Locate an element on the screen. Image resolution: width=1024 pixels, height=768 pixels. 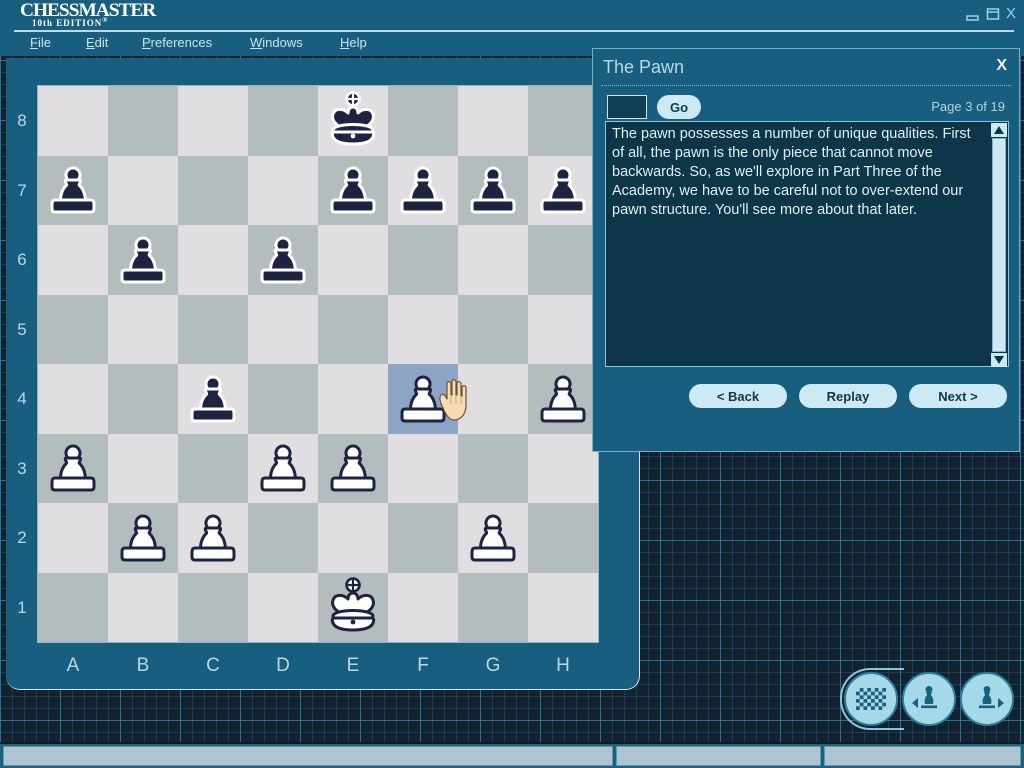
file-label-D: D is located at coordinates (283, 665).